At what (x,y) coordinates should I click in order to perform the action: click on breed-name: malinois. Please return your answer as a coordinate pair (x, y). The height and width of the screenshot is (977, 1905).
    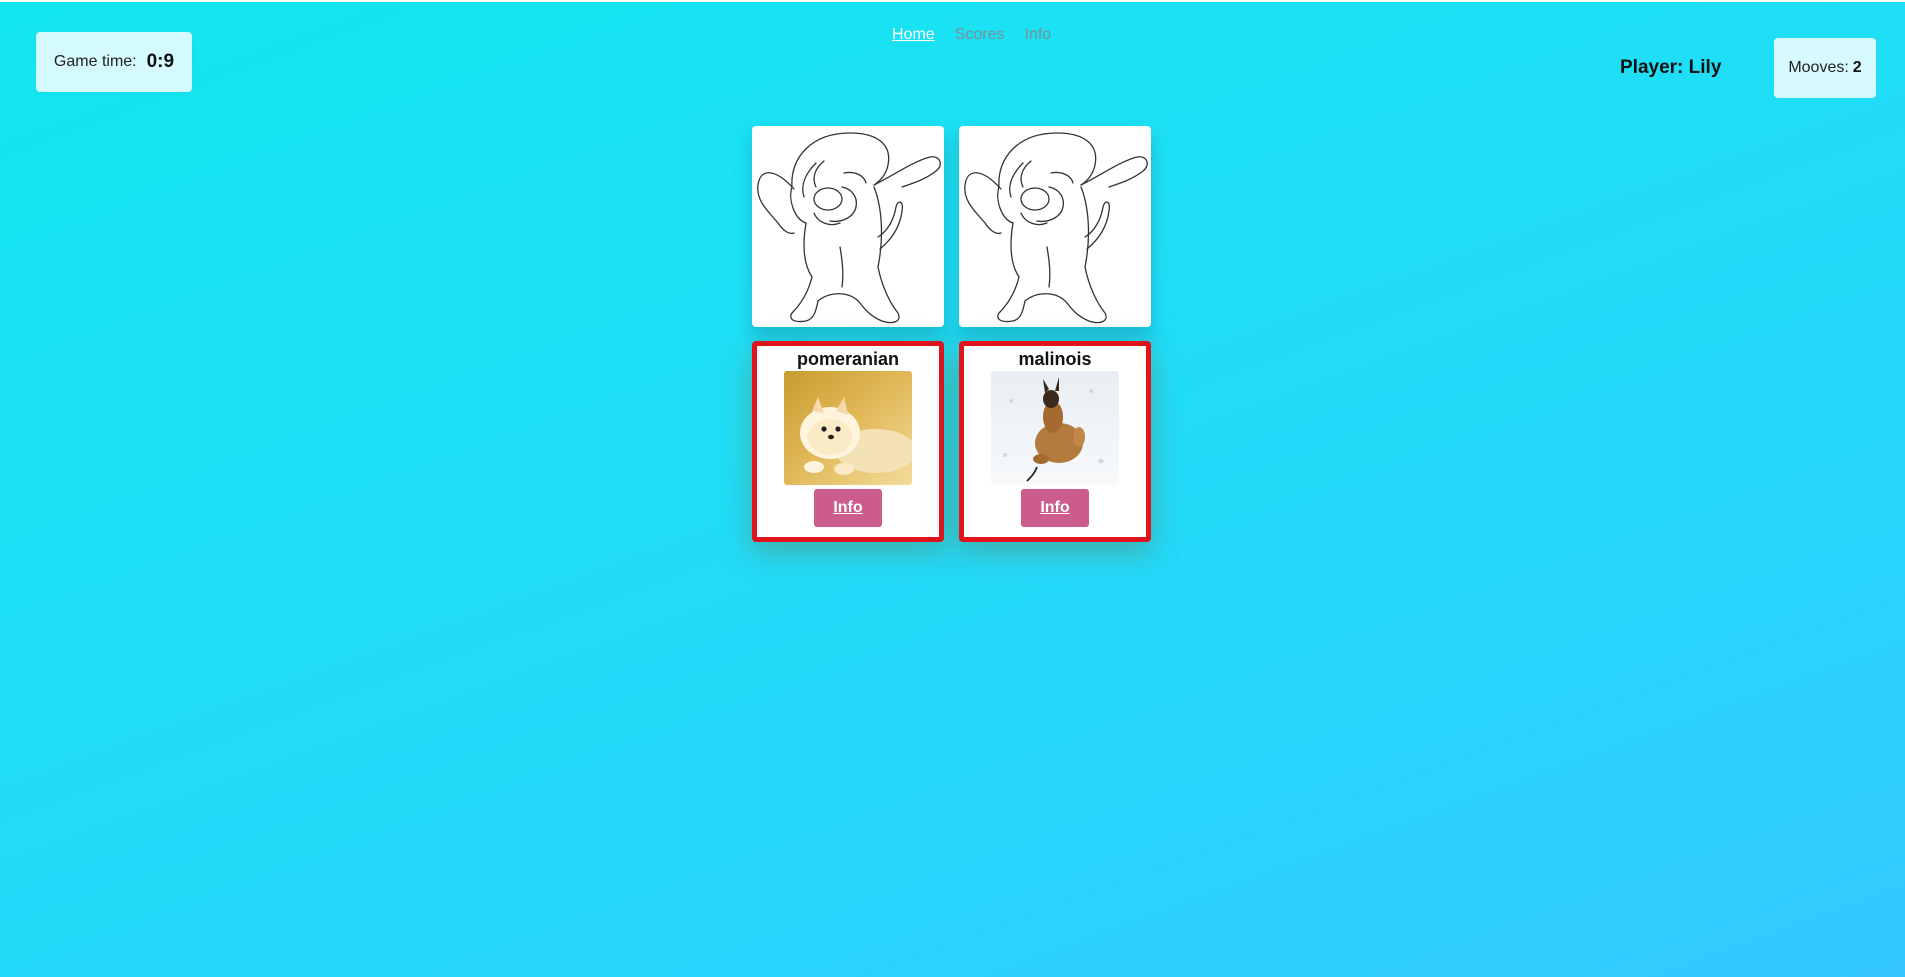
    Looking at the image, I should click on (1055, 359).